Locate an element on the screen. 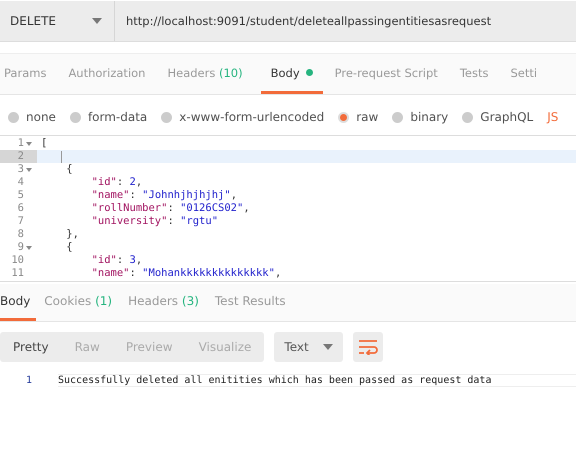 This screenshot has height=458, width=576. request-tab: Pre-request Script is located at coordinates (389, 74).